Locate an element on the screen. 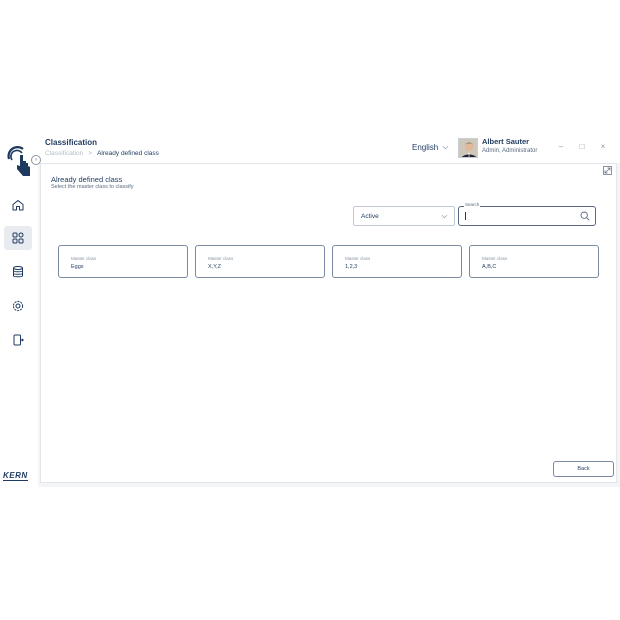  page-title: Classification is located at coordinates (71, 142).